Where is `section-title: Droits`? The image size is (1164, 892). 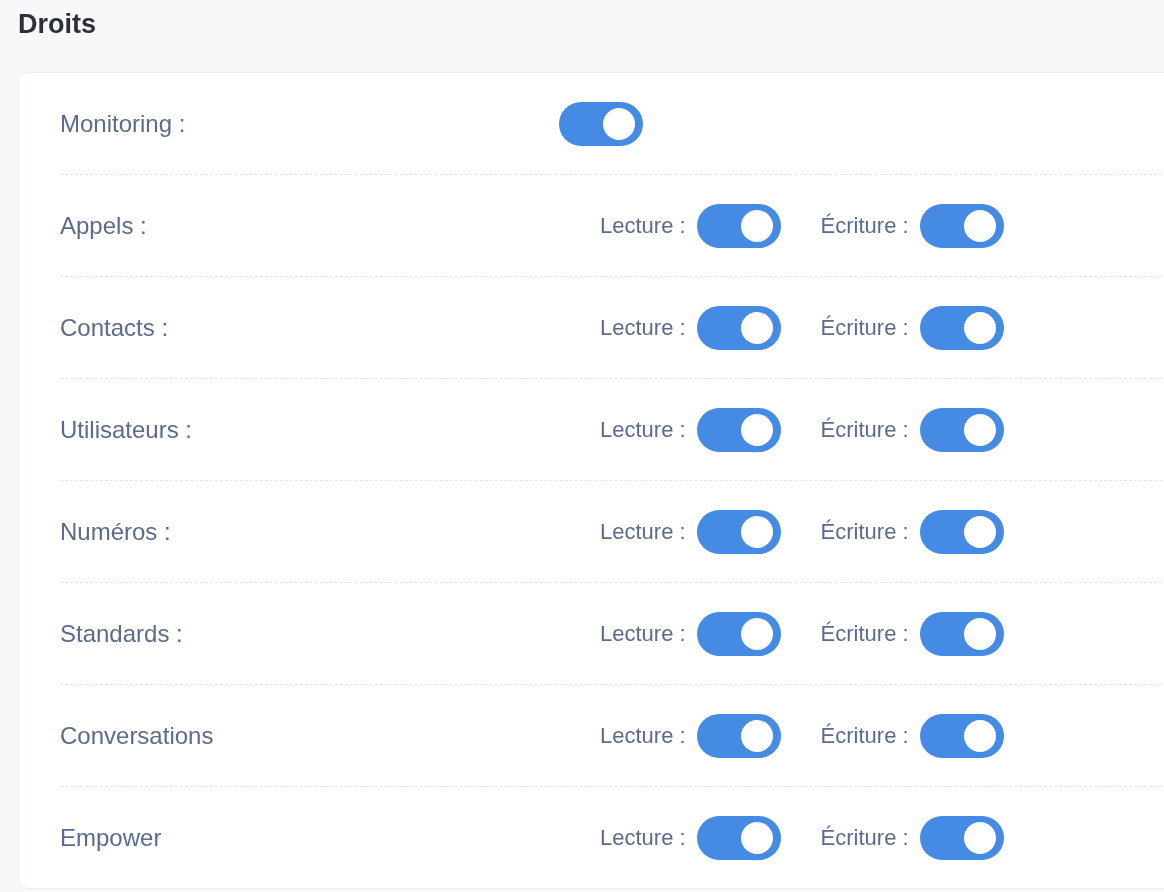
section-title: Droits is located at coordinates (57, 24).